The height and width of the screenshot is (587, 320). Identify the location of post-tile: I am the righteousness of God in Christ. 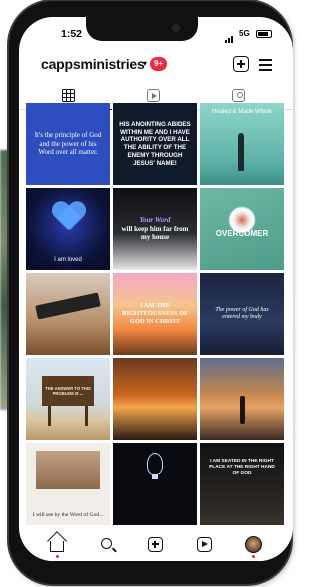
(155, 314).